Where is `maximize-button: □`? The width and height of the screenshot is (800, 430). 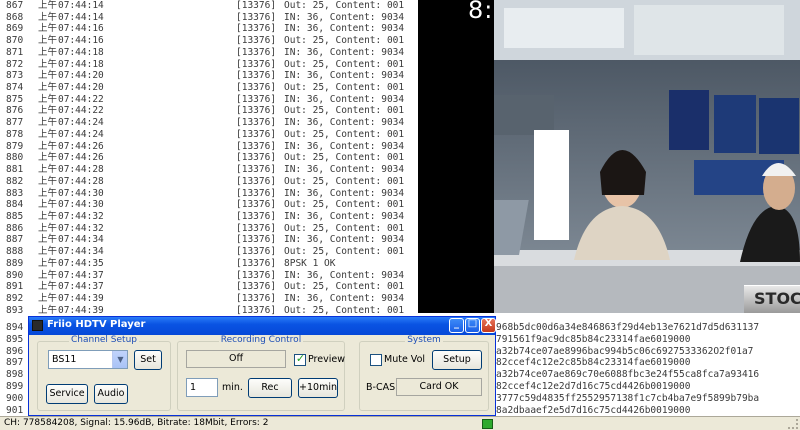
maximize-button: □ is located at coordinates (472, 325).